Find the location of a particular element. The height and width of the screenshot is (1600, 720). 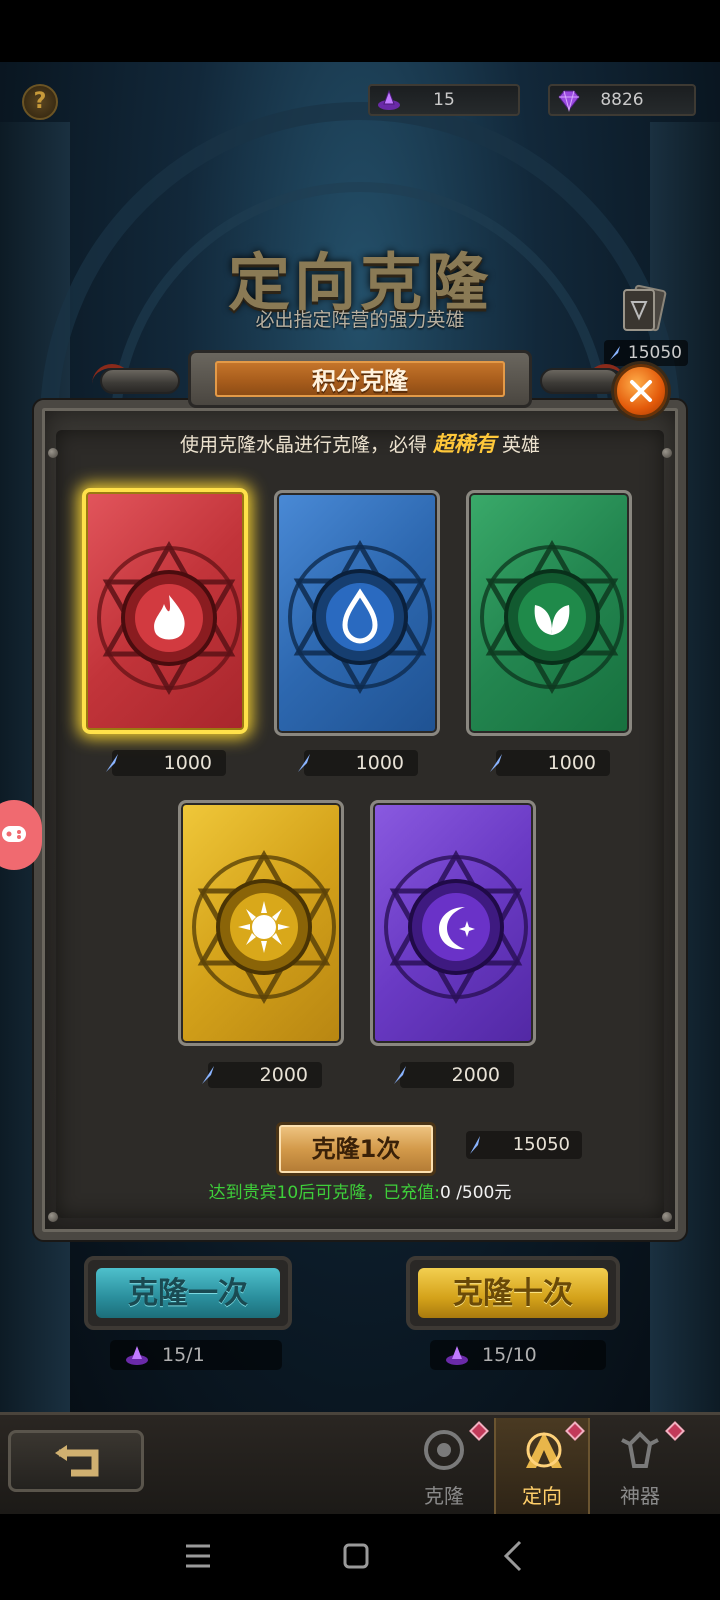

clone-ten-count: 15/10 is located at coordinates (518, 1355).